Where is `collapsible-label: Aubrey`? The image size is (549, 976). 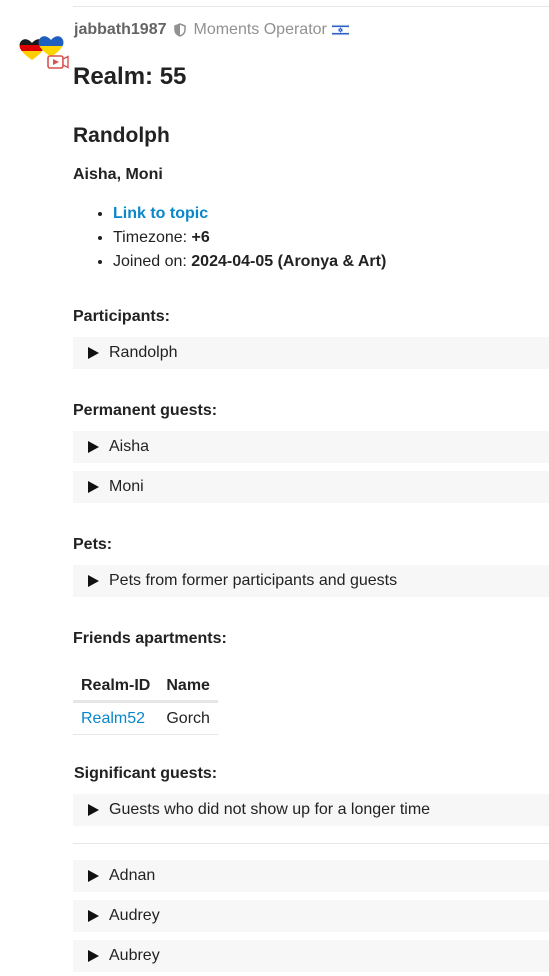 collapsible-label: Aubrey is located at coordinates (134, 955).